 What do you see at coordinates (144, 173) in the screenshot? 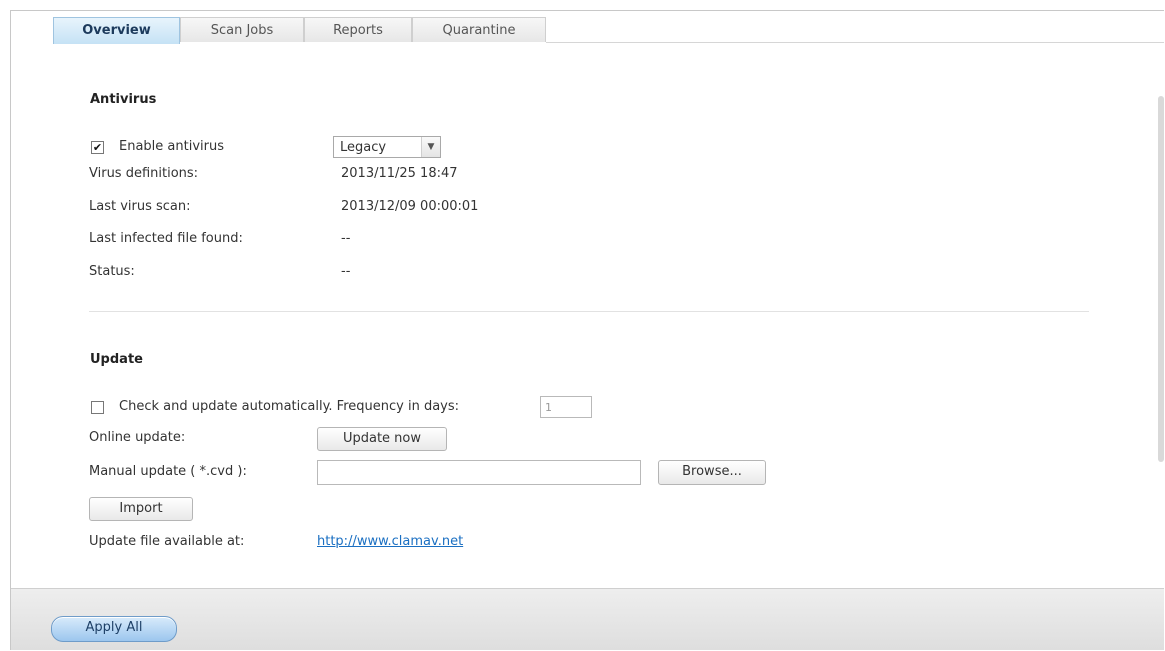
I see `virus-definitions-label: Virus definitions:` at bounding box center [144, 173].